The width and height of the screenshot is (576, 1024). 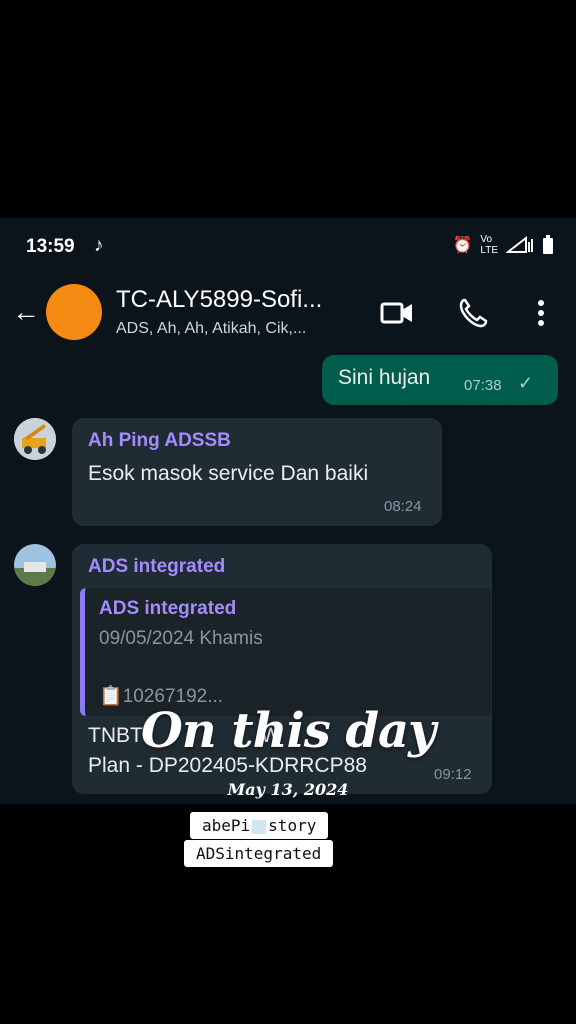 What do you see at coordinates (526, 383) in the screenshot?
I see `sent-check-icon: ✓` at bounding box center [526, 383].